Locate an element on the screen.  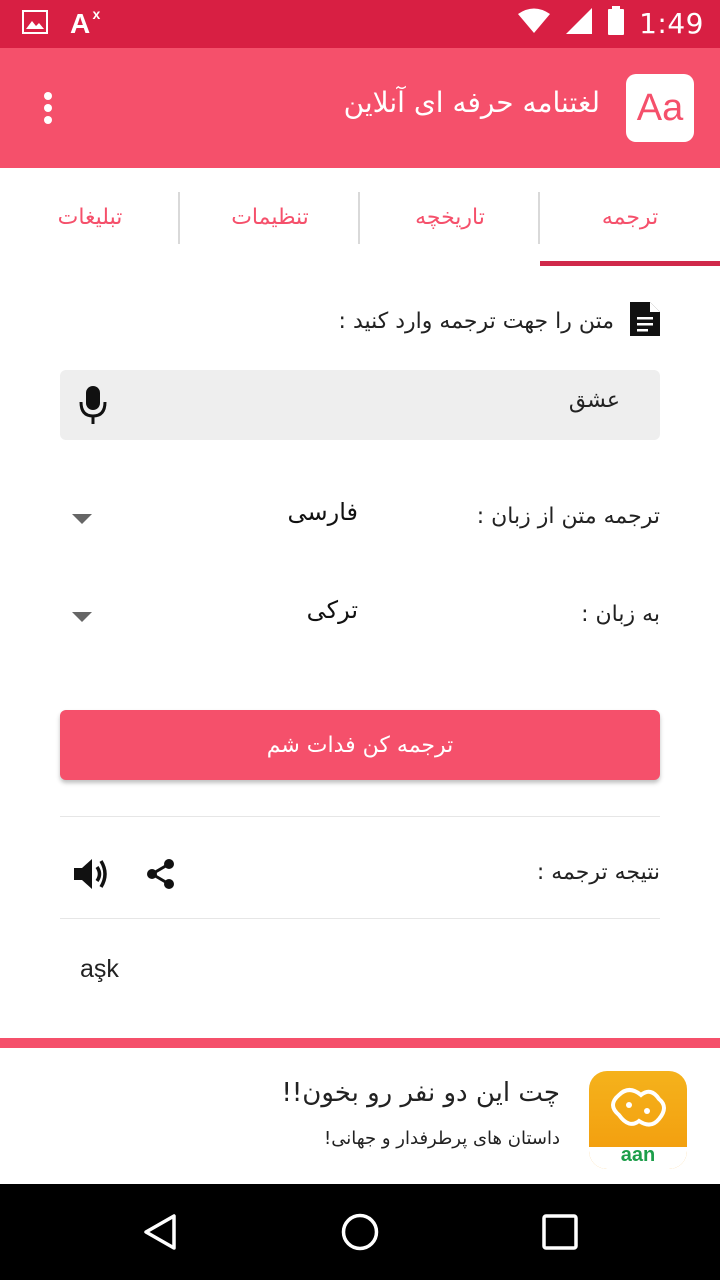
app-logo: Aa is located at coordinates (660, 108).